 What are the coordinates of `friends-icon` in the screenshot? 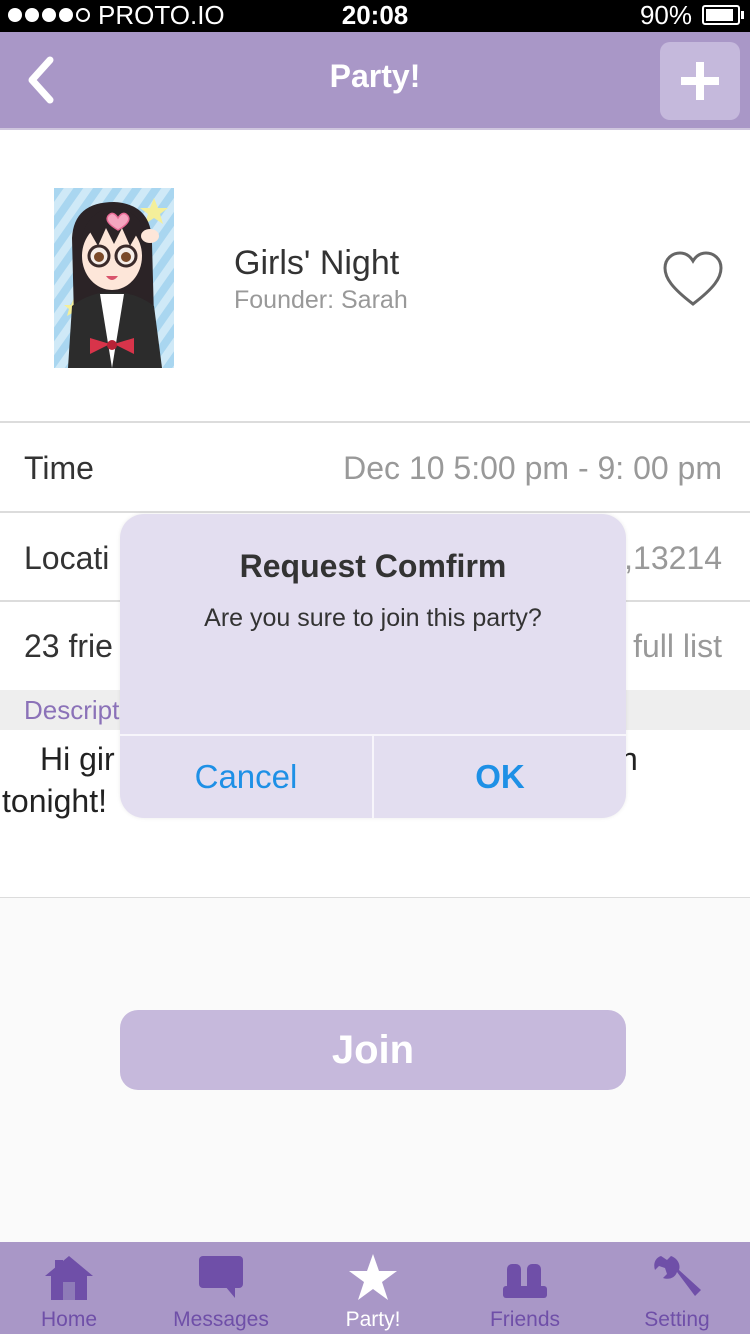 It's located at (525, 1281).